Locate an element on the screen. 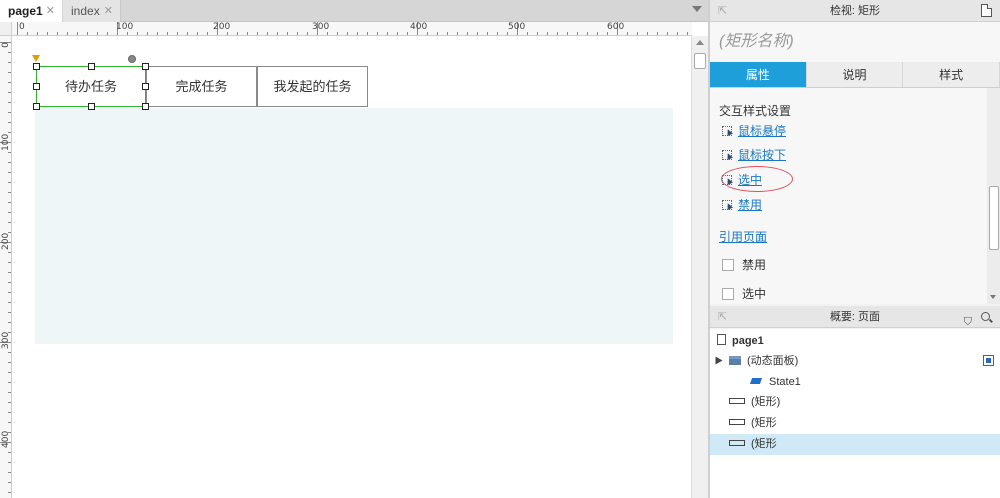 This screenshot has height=498, width=1000. tab-style: 样式 is located at coordinates (951, 74).